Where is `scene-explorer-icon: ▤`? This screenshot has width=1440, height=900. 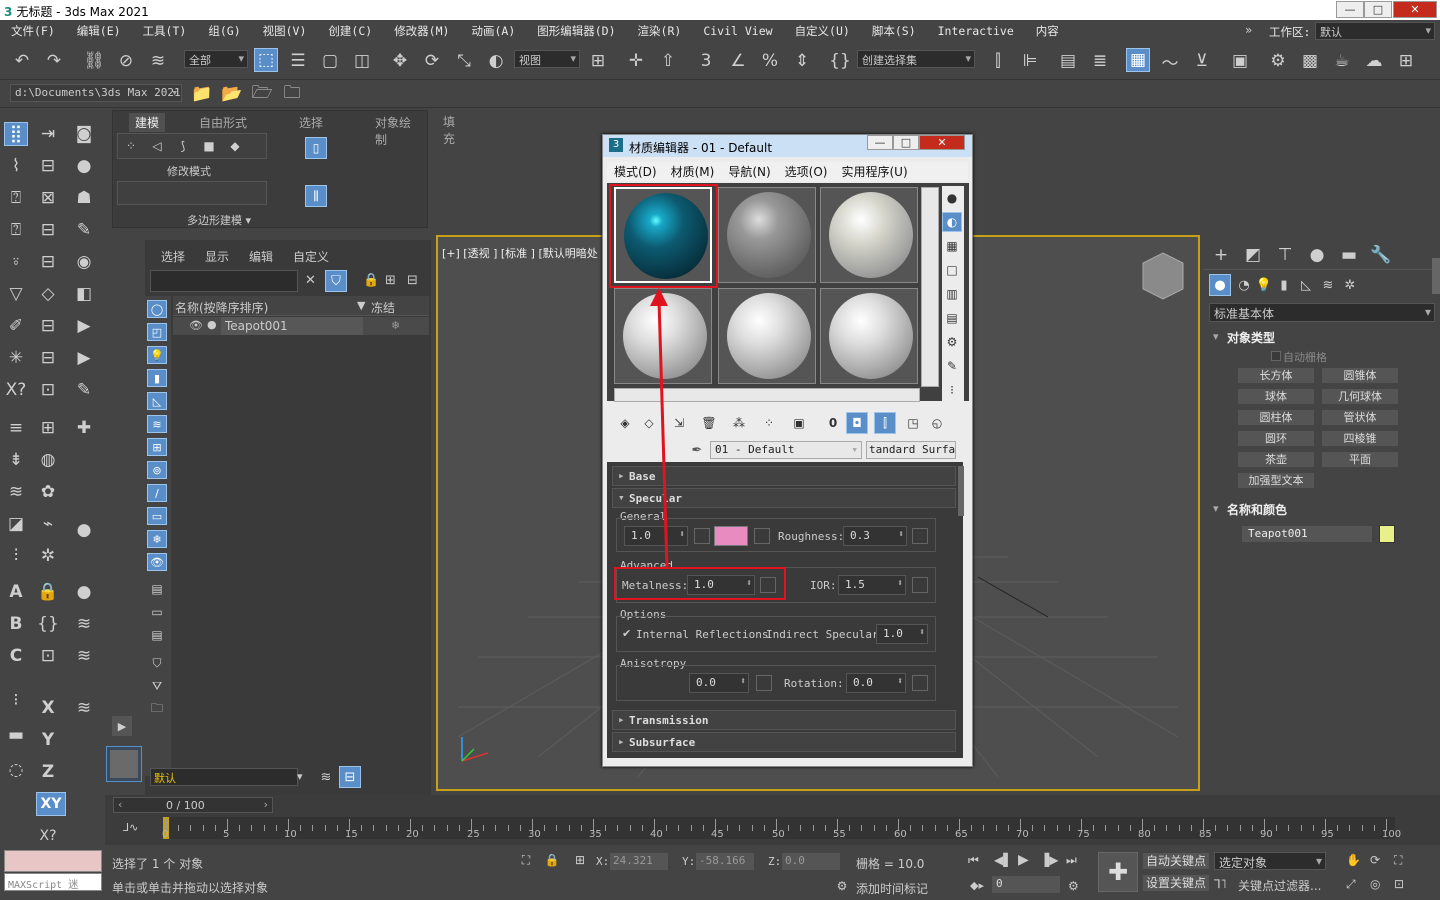
scene-explorer-icon: ▤ is located at coordinates (1068, 61).